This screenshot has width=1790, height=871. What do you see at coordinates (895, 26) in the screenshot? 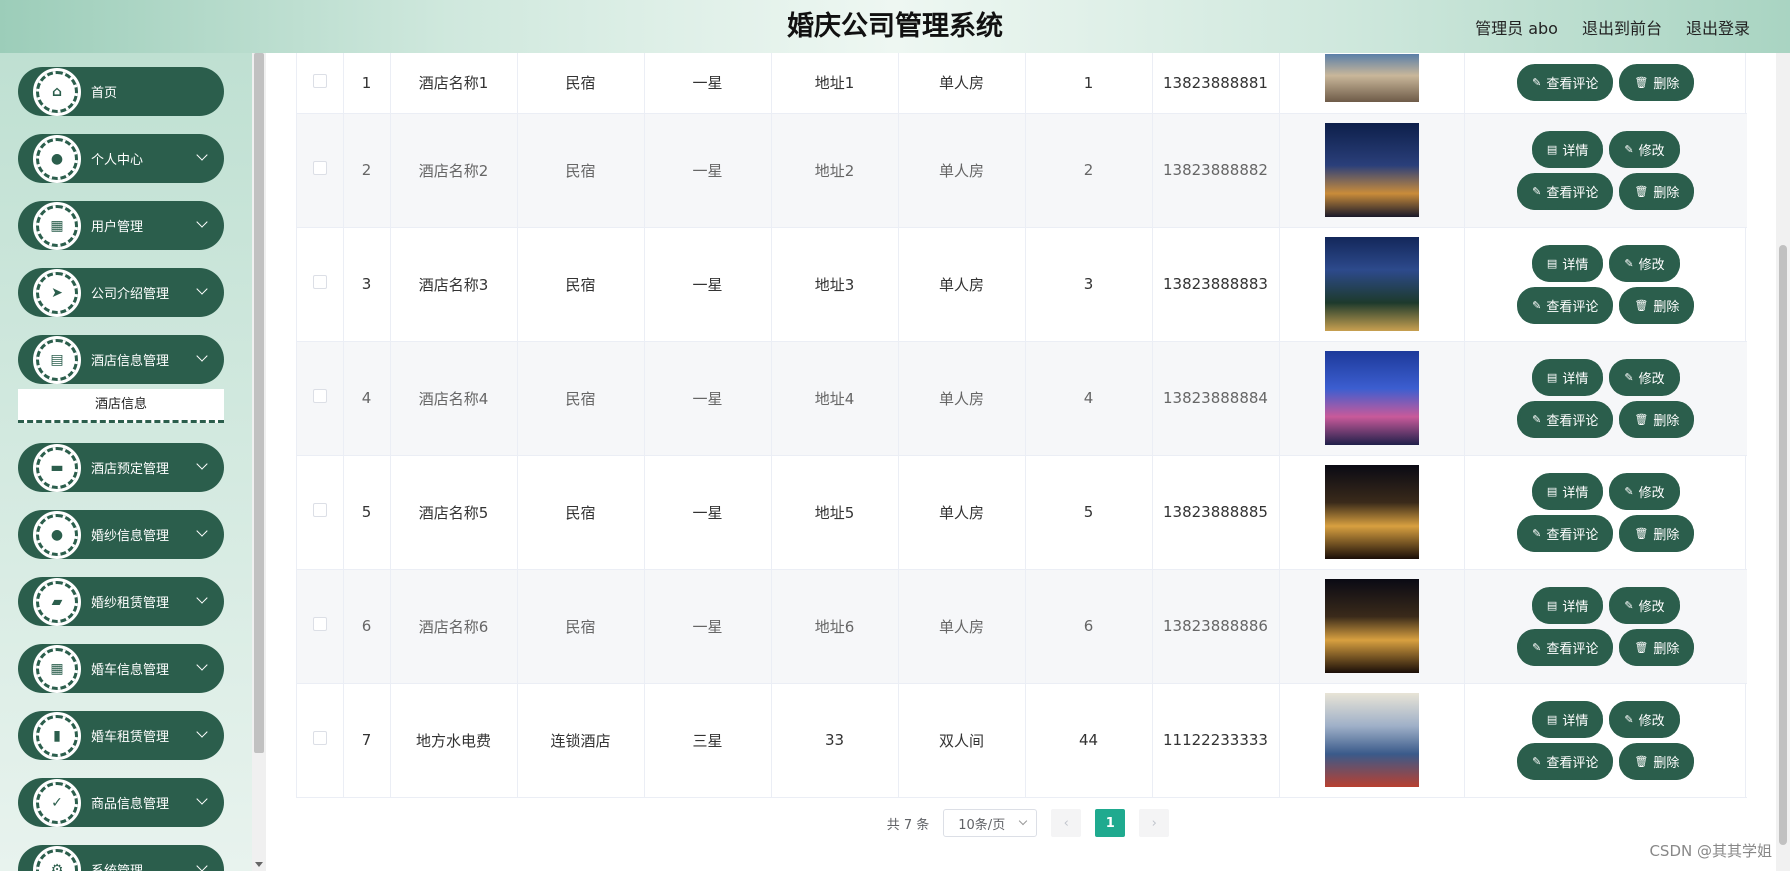
I see `top-header: 婚庆公司管理系统 管理员 abo 退出到前台 退出登录` at bounding box center [895, 26].